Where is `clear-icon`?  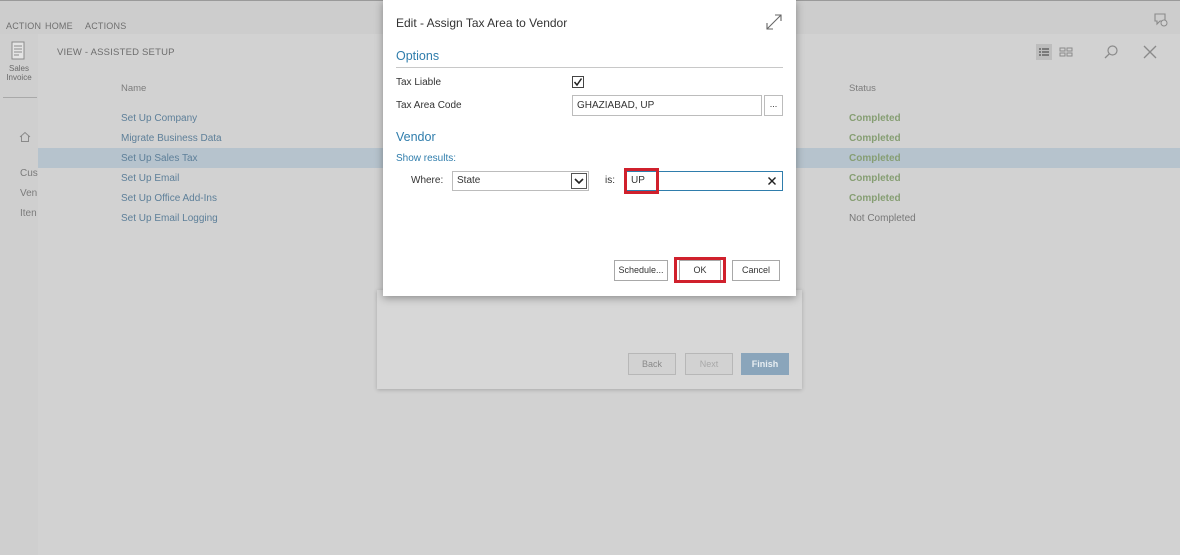 clear-icon is located at coordinates (772, 181).